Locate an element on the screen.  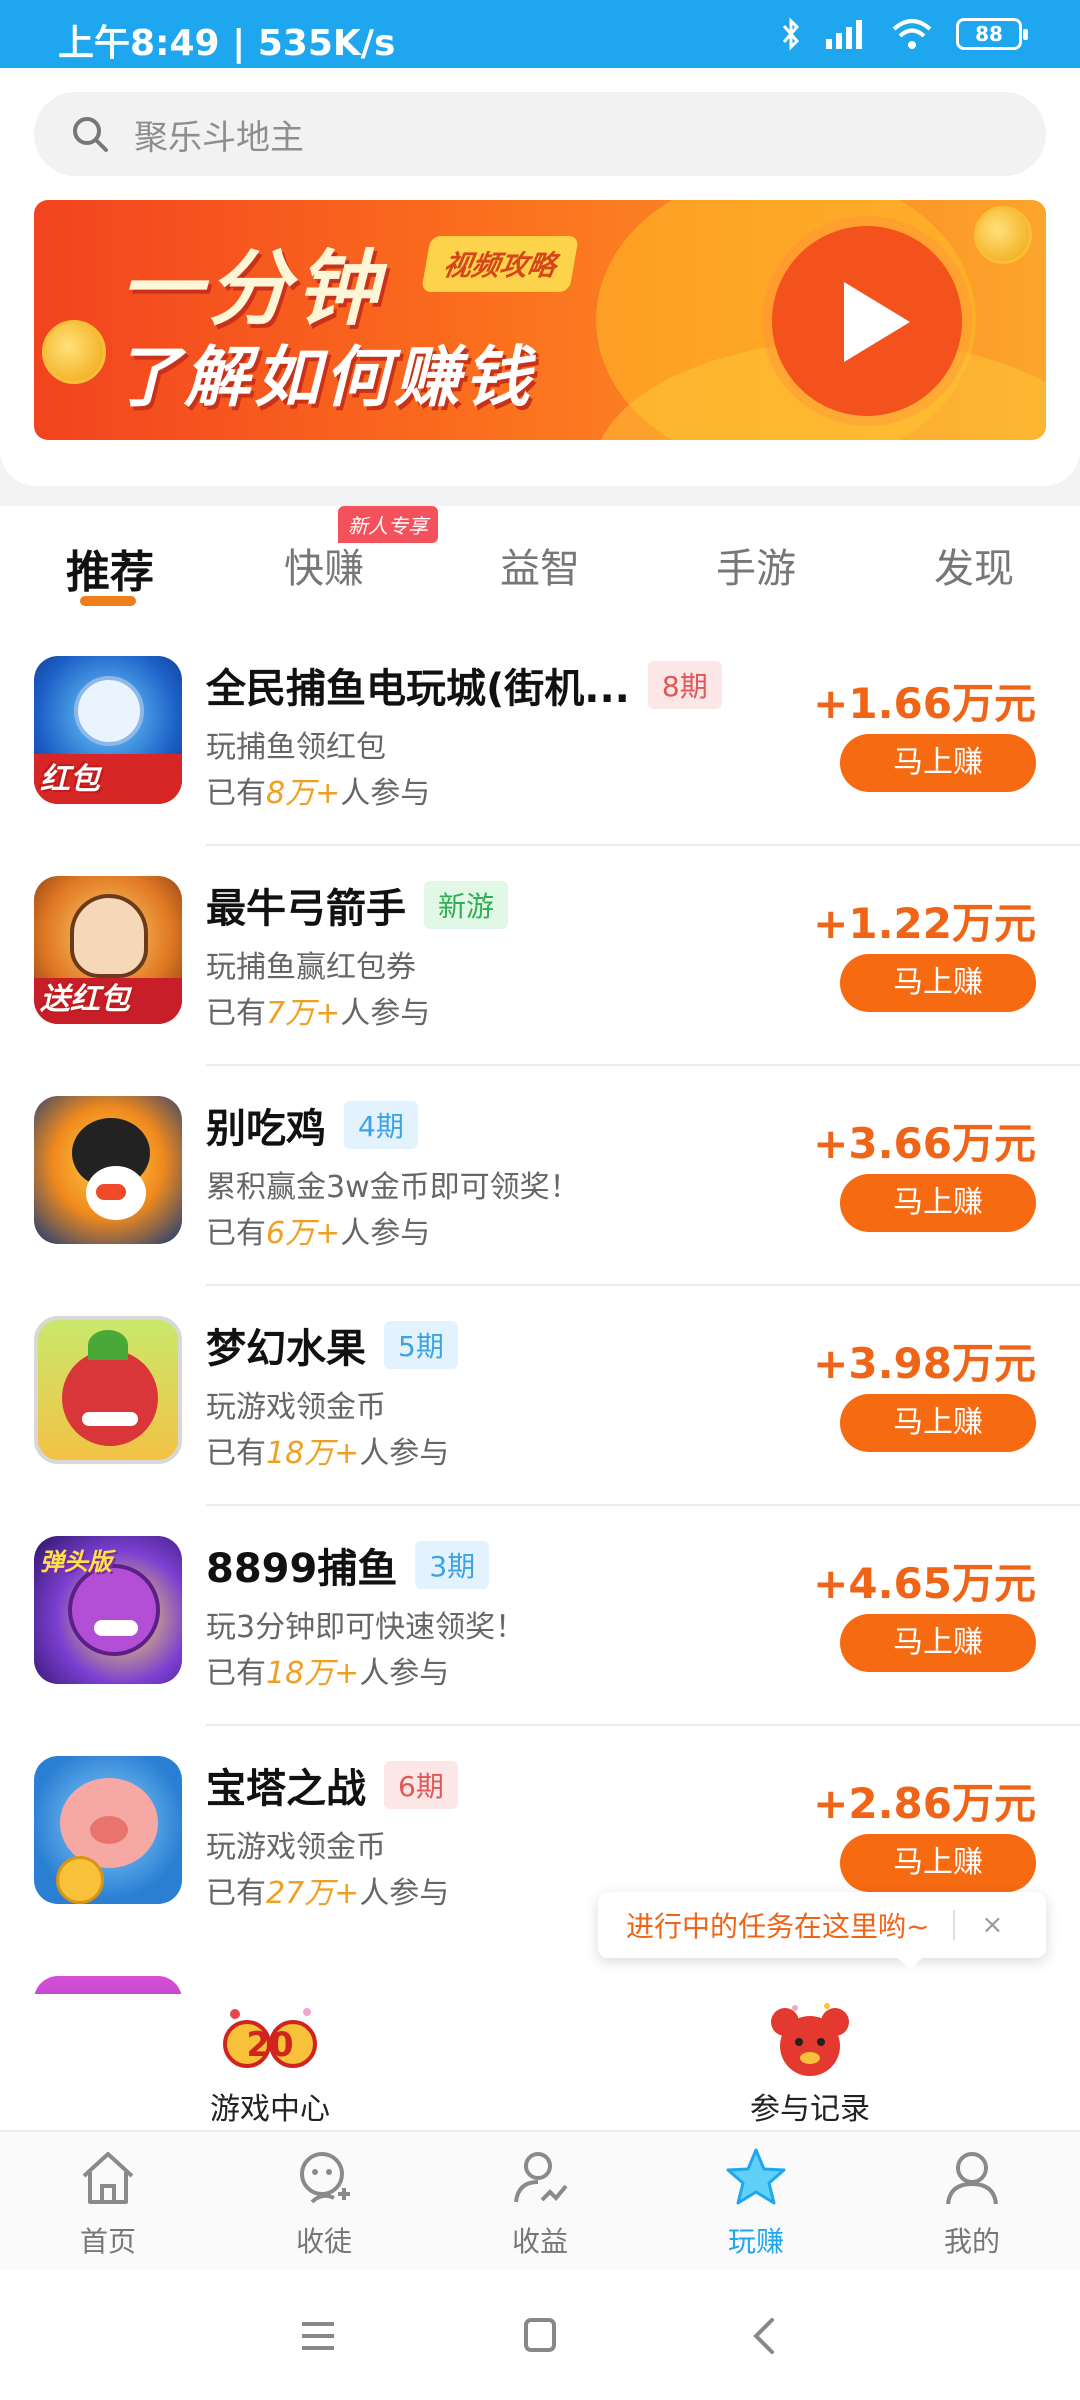
battery-icon: 88 is located at coordinates (992, 34).